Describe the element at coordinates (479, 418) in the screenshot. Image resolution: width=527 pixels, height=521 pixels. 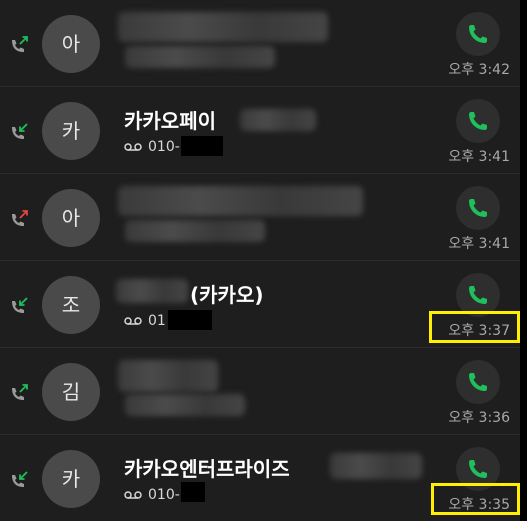
I see `call-time: 오후 3:36` at that location.